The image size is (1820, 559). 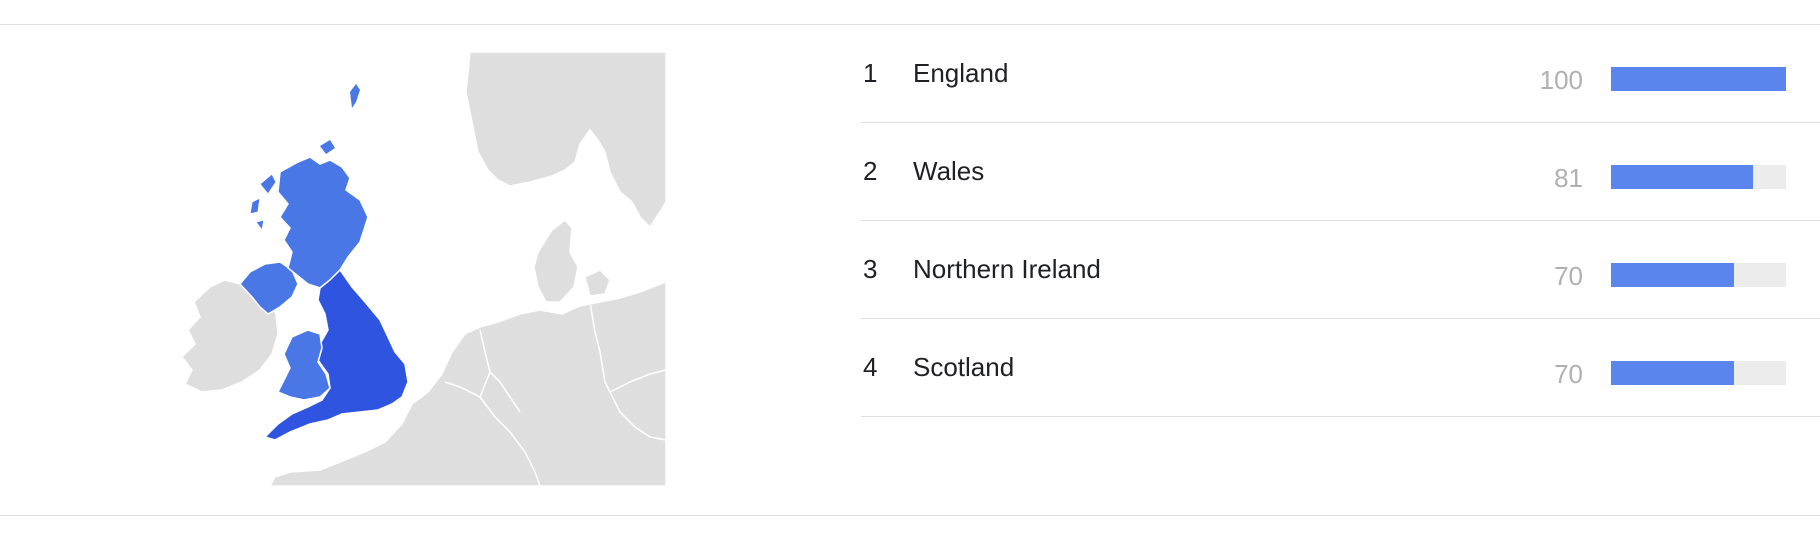 What do you see at coordinates (565, 140) in the screenshot?
I see `map-land-norway-sweden` at bounding box center [565, 140].